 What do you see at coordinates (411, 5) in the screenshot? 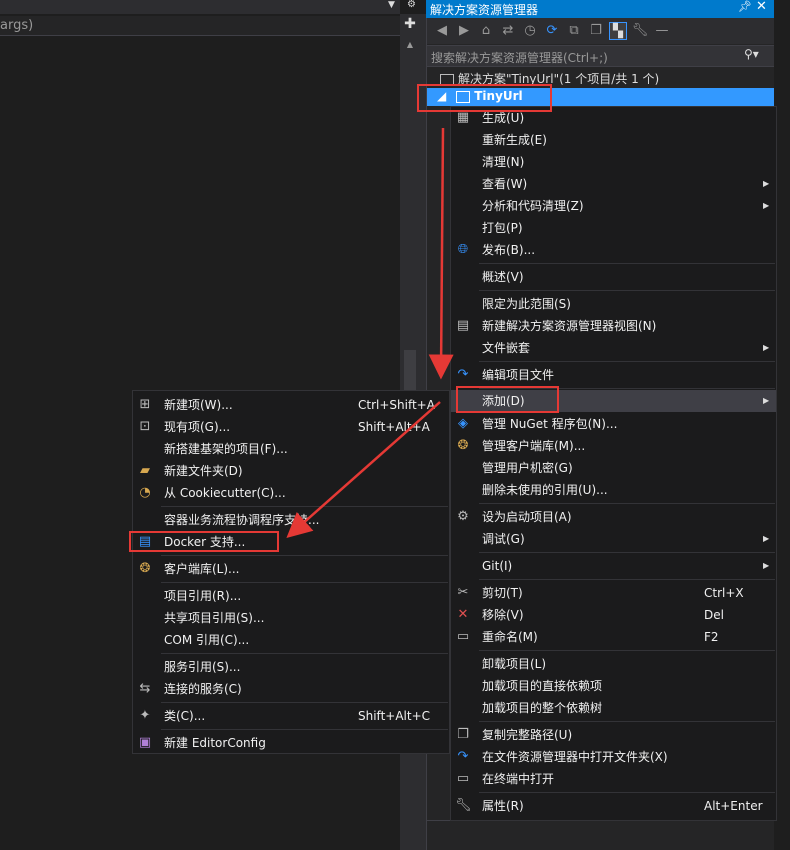
I see `gear-icon: ⚙` at bounding box center [411, 5].